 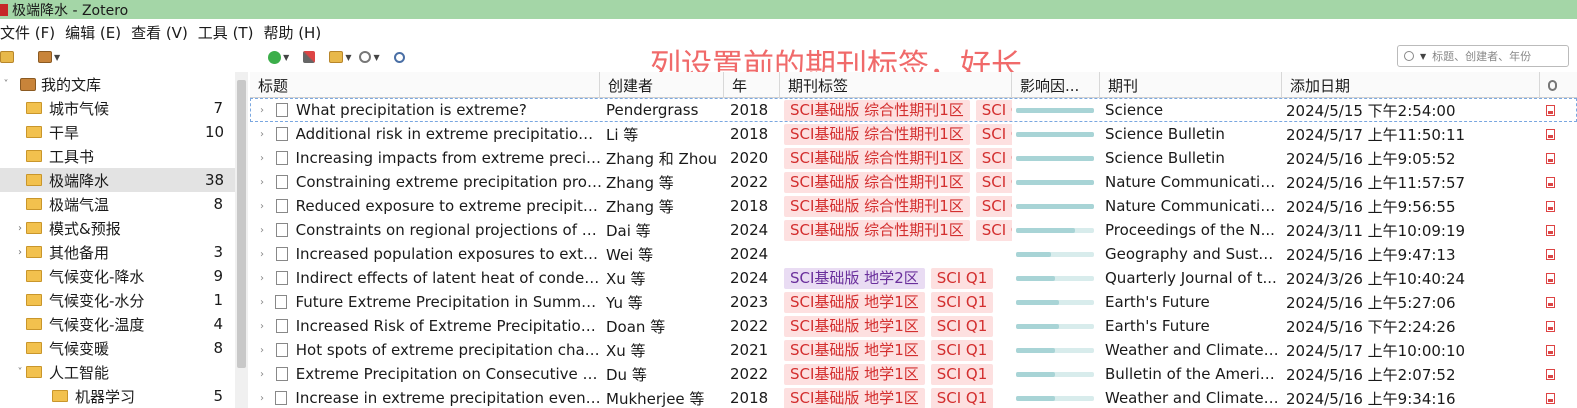 What do you see at coordinates (1376, 134) in the screenshot?
I see `row-date-added: 2024/5/17 上午11:50:11` at bounding box center [1376, 134].